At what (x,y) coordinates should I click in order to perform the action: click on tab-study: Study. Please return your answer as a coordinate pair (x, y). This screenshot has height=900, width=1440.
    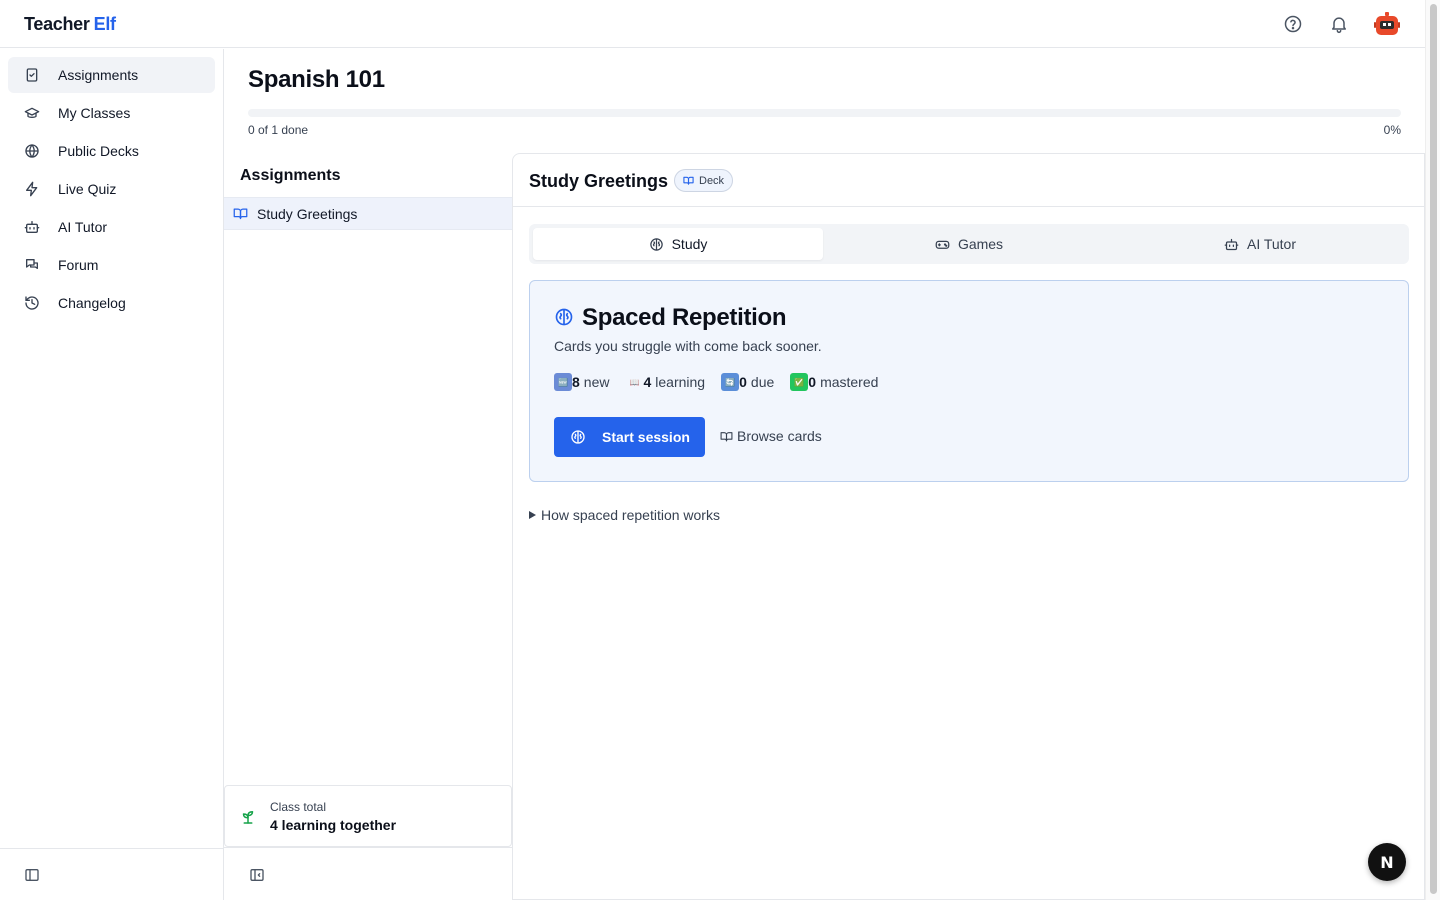
    Looking at the image, I should click on (678, 244).